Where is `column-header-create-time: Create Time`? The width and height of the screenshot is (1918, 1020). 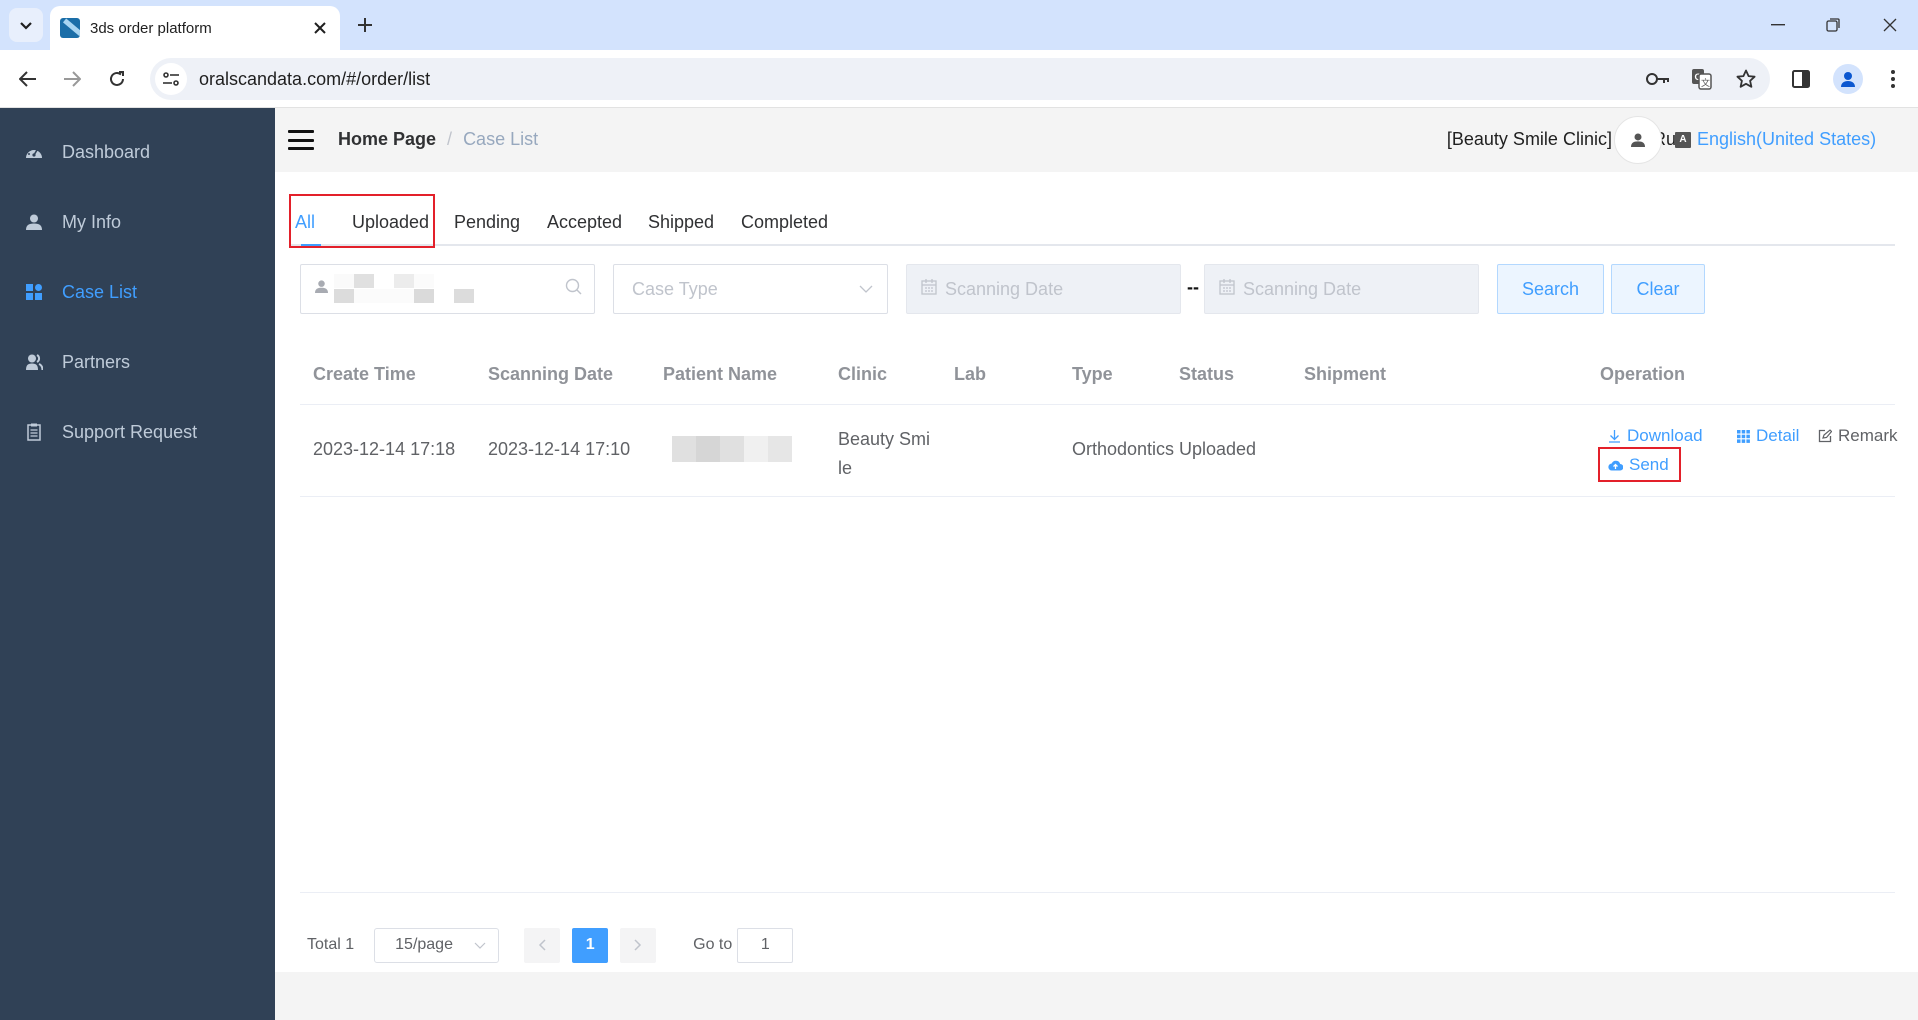
column-header-create-time: Create Time is located at coordinates (364, 374).